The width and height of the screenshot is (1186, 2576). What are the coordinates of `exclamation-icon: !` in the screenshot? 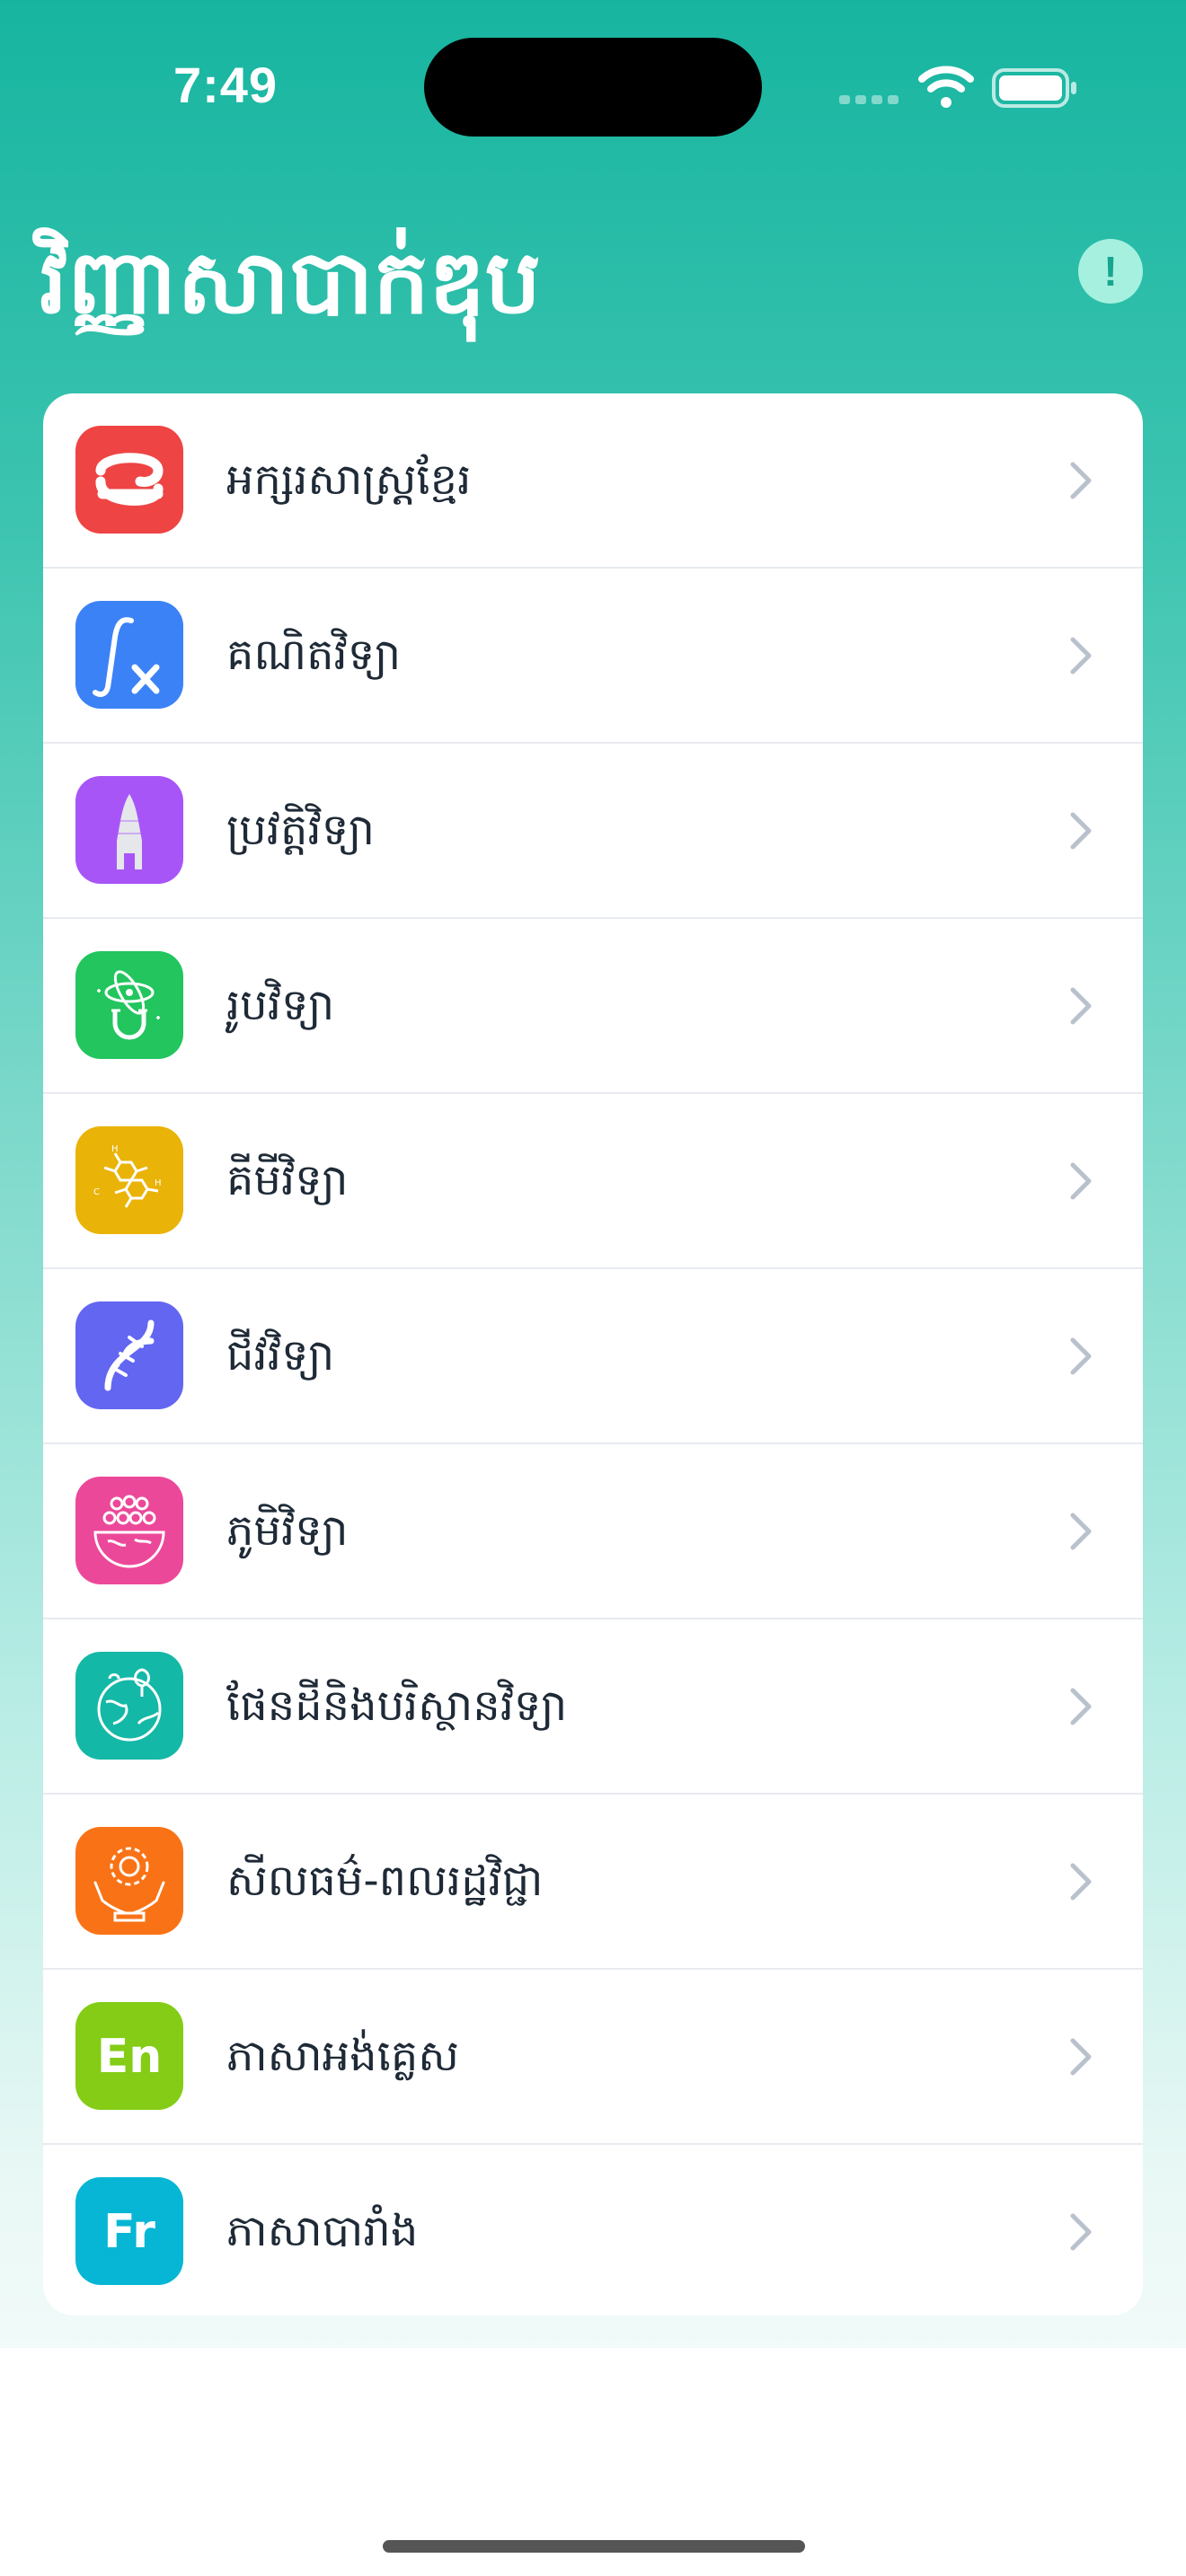 It's located at (1110, 271).